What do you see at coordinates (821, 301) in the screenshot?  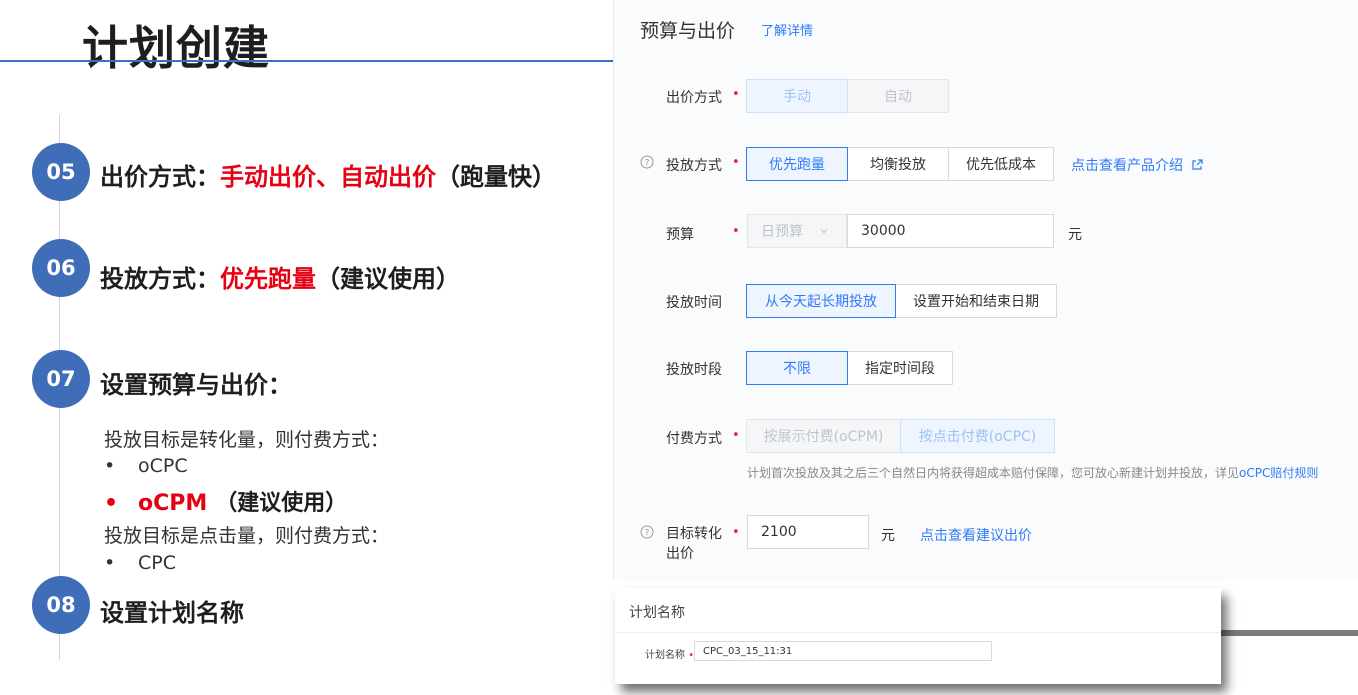 I see `long-term-button: 从今天起长期投放` at bounding box center [821, 301].